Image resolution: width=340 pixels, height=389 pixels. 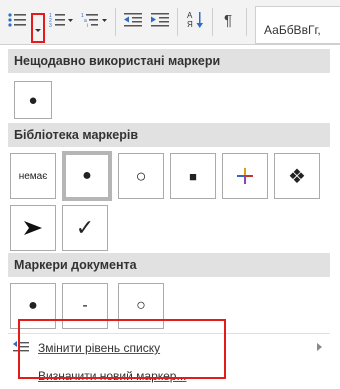 I want to click on style-preview-text: АаБбВвГг,, so click(x=292, y=30).